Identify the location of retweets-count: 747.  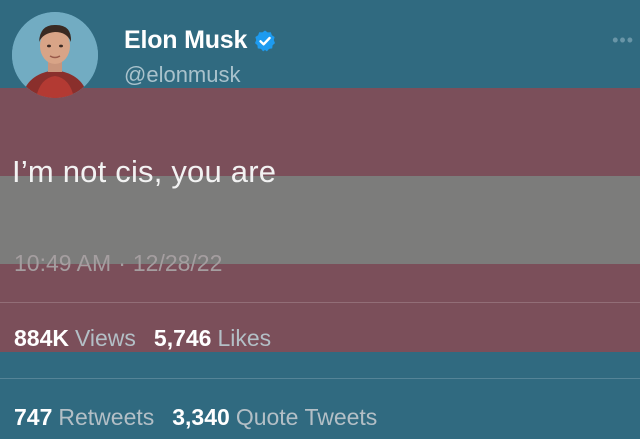
(33, 417).